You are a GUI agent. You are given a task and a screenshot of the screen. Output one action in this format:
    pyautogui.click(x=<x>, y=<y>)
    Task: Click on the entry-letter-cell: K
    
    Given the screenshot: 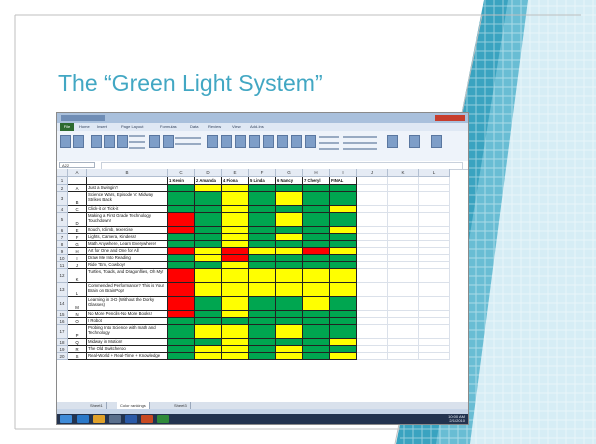 What is the action you would take?
    pyautogui.click(x=77, y=276)
    